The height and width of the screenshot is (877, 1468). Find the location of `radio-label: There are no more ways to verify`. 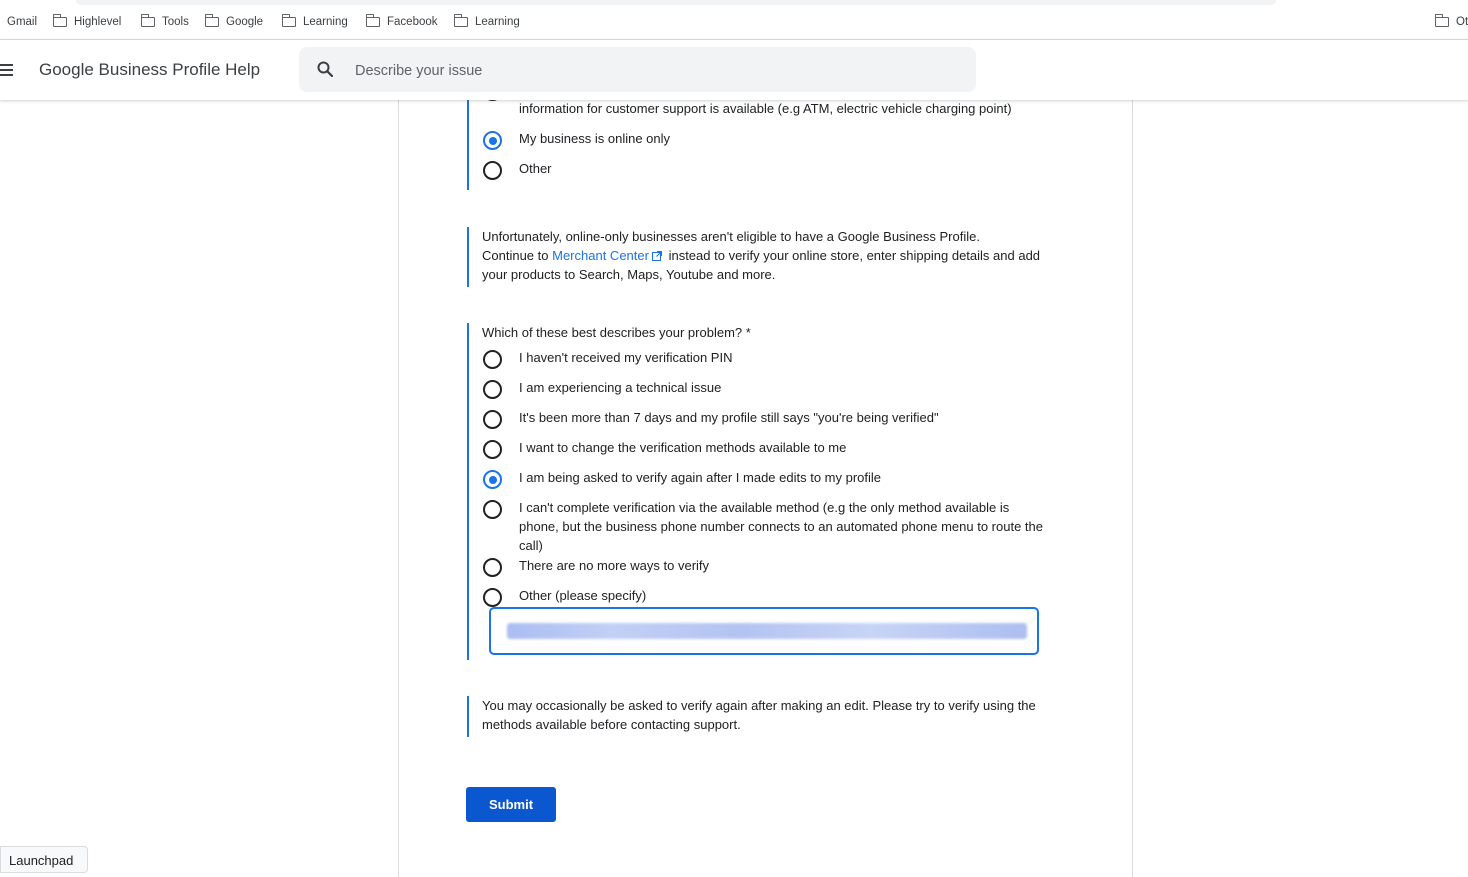

radio-label: There are no more ways to verify is located at coordinates (614, 565).